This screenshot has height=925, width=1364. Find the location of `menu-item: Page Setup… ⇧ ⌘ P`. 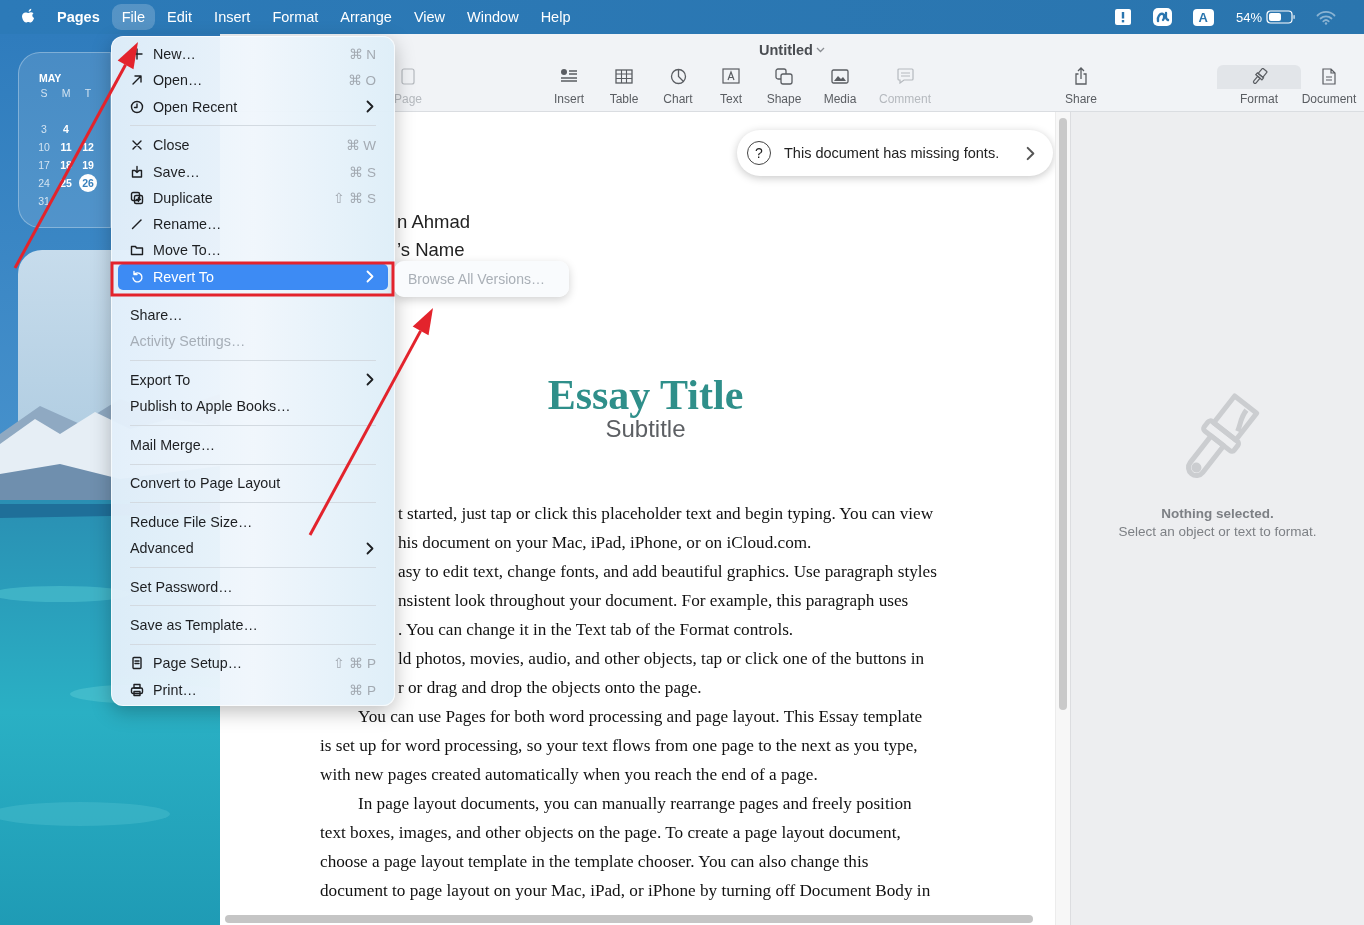

menu-item: Page Setup… ⇧ ⌘ P is located at coordinates (253, 663).